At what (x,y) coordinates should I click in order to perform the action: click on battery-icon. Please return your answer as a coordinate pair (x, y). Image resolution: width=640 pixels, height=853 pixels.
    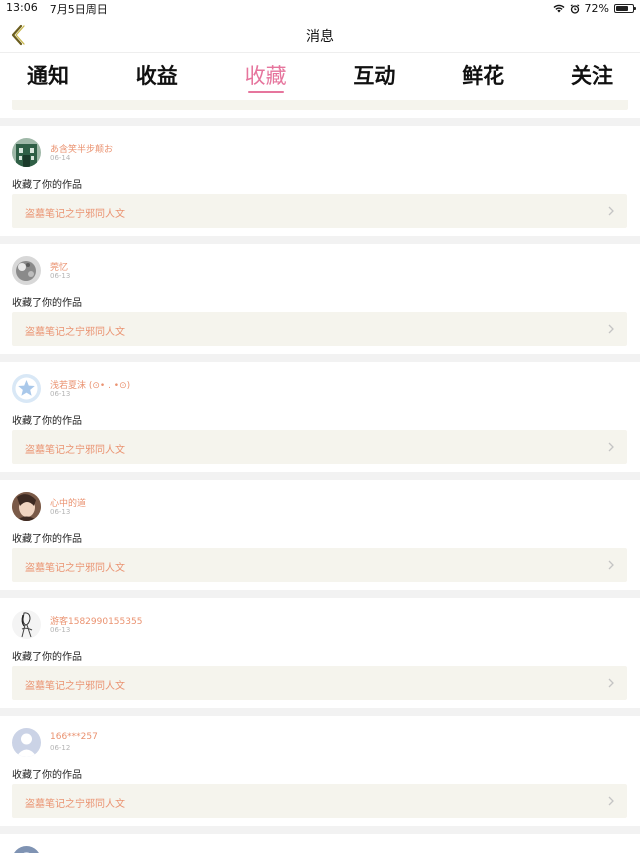
    Looking at the image, I should click on (625, 8).